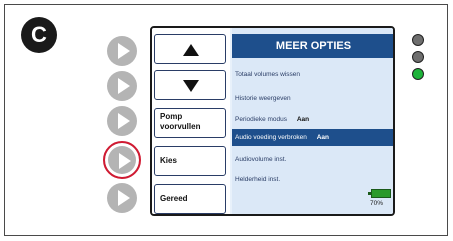  I want to click on menu-item-label: Historie weergeven, so click(263, 98).